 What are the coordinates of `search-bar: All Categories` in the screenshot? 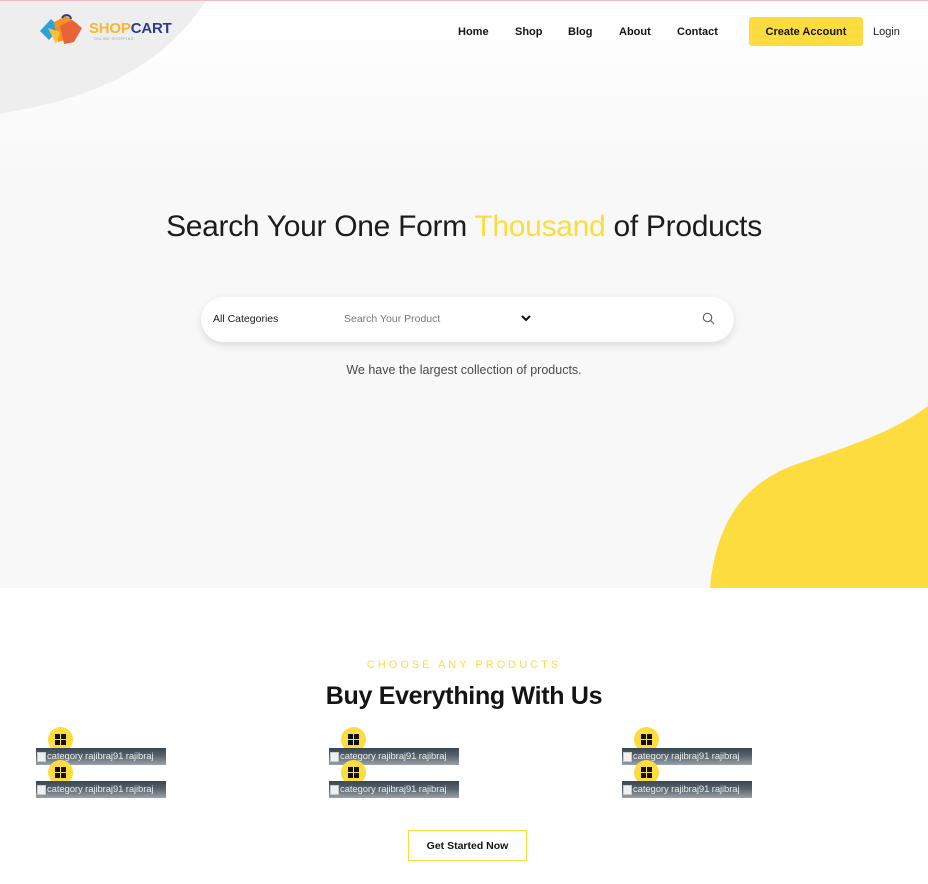 It's located at (467, 319).